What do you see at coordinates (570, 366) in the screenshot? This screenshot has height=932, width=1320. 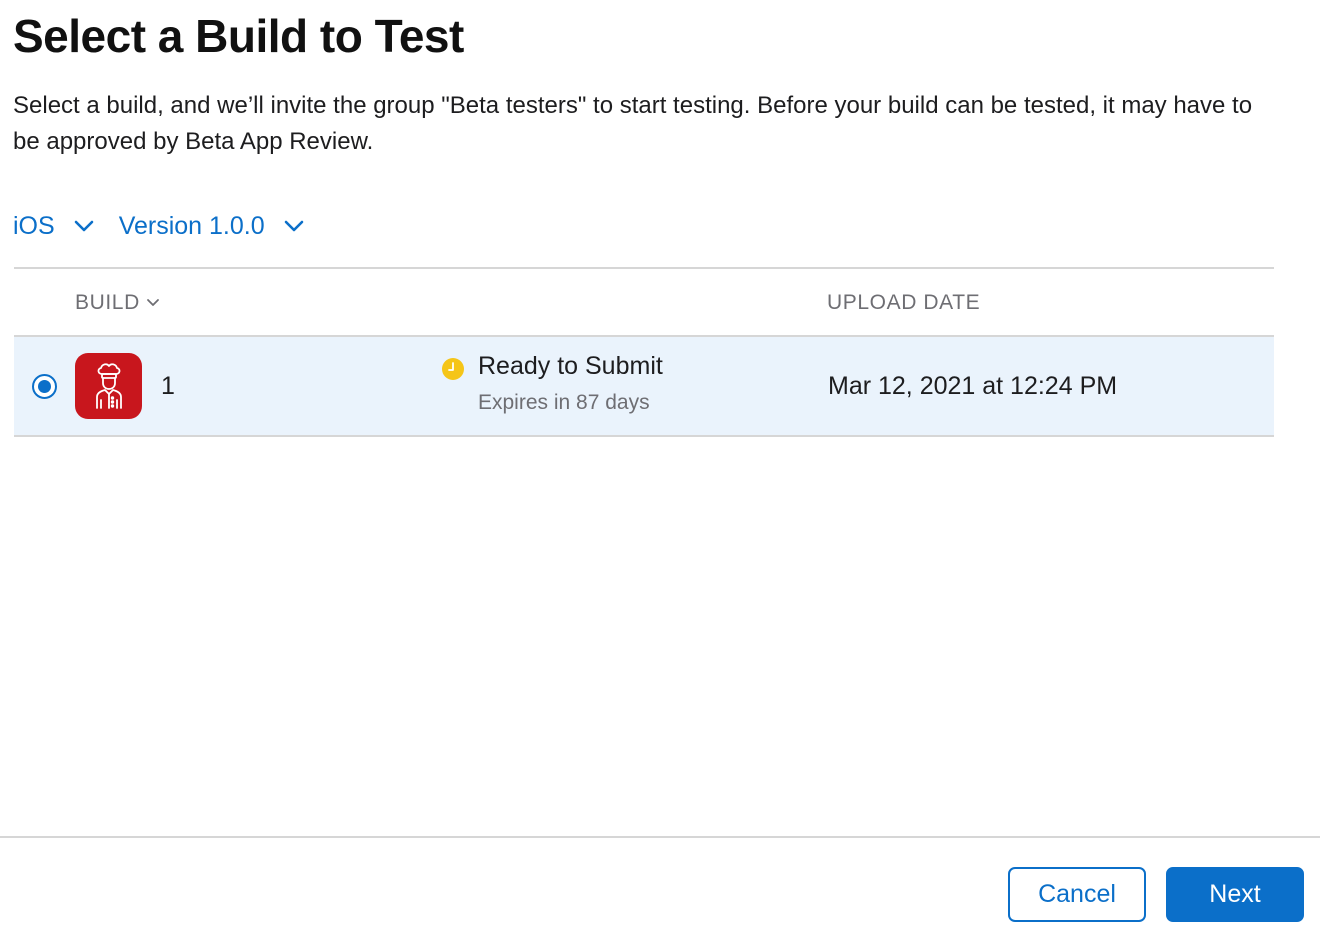 I see `build-status: Ready to Submit` at bounding box center [570, 366].